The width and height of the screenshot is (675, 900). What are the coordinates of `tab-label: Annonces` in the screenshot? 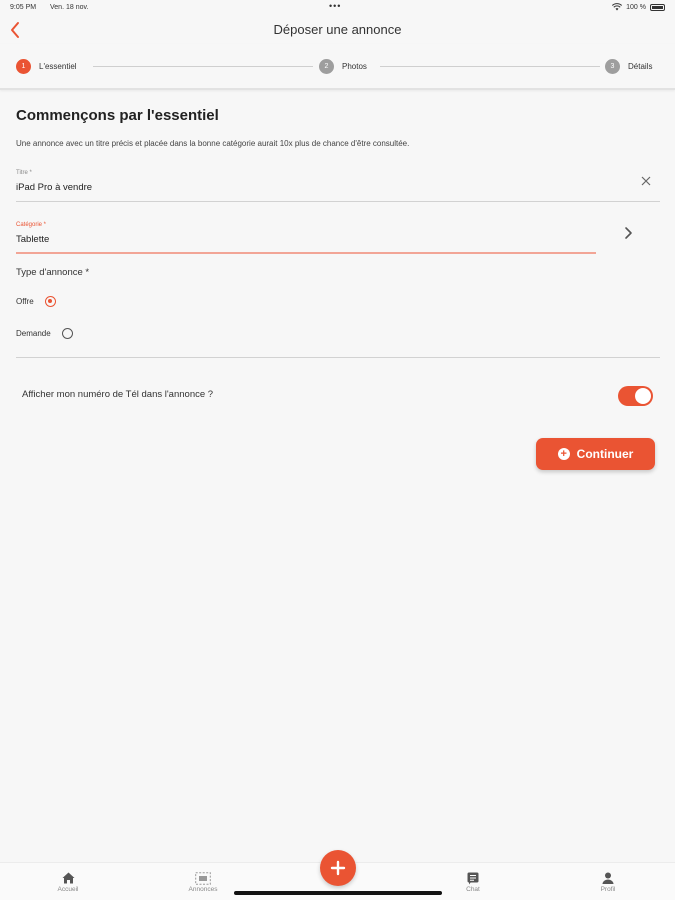 It's located at (203, 889).